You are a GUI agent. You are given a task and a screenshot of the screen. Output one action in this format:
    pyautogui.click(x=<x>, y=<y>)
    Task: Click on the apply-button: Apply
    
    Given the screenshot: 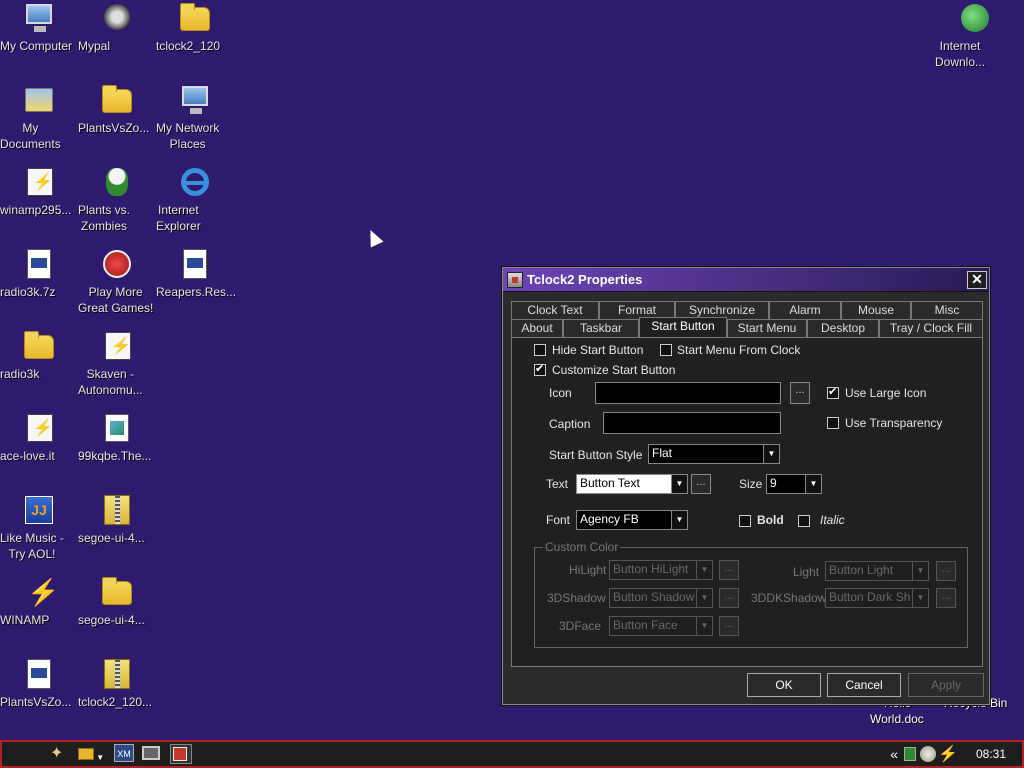 What is the action you would take?
    pyautogui.click(x=946, y=685)
    